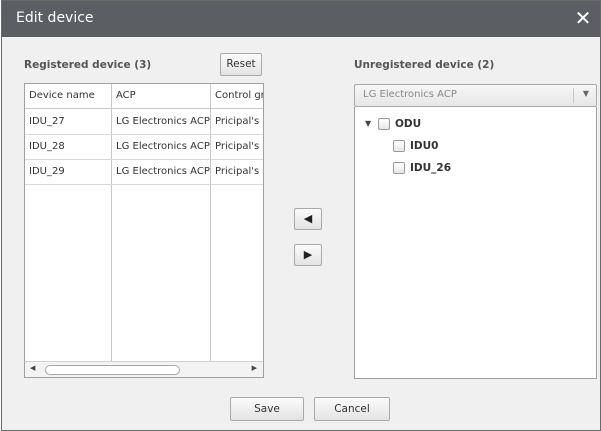 The height and width of the screenshot is (431, 601). I want to click on column-header-control-group: Control gro, so click(237, 96).